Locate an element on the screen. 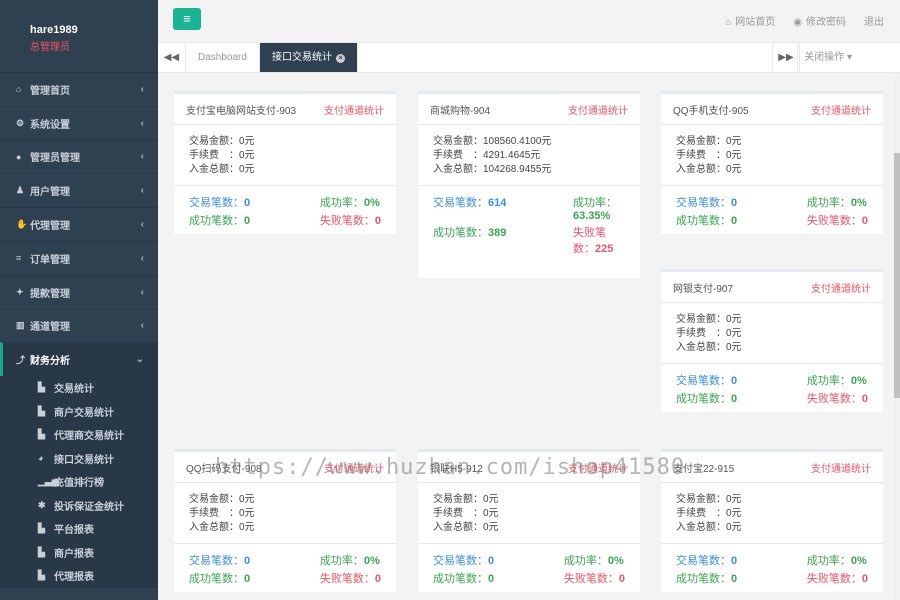 The width and height of the screenshot is (900, 600). income-row: 入金总额：104268.9455元 is located at coordinates (492, 169).